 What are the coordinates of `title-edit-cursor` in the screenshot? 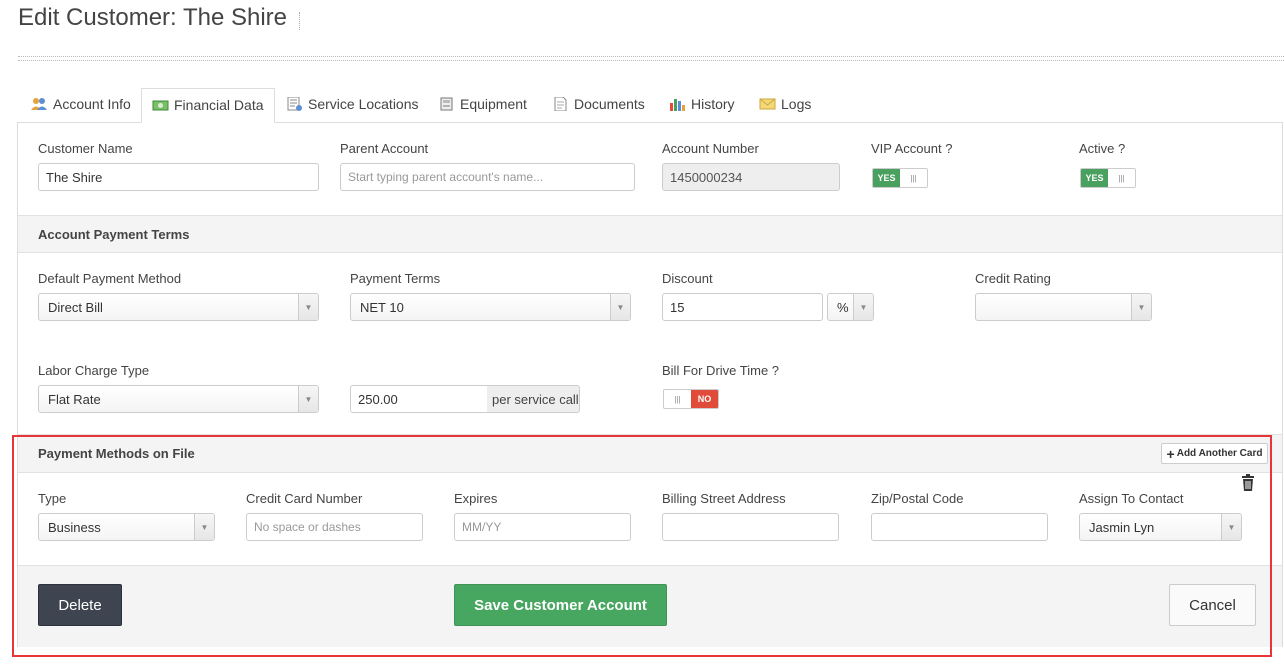 It's located at (299, 21).